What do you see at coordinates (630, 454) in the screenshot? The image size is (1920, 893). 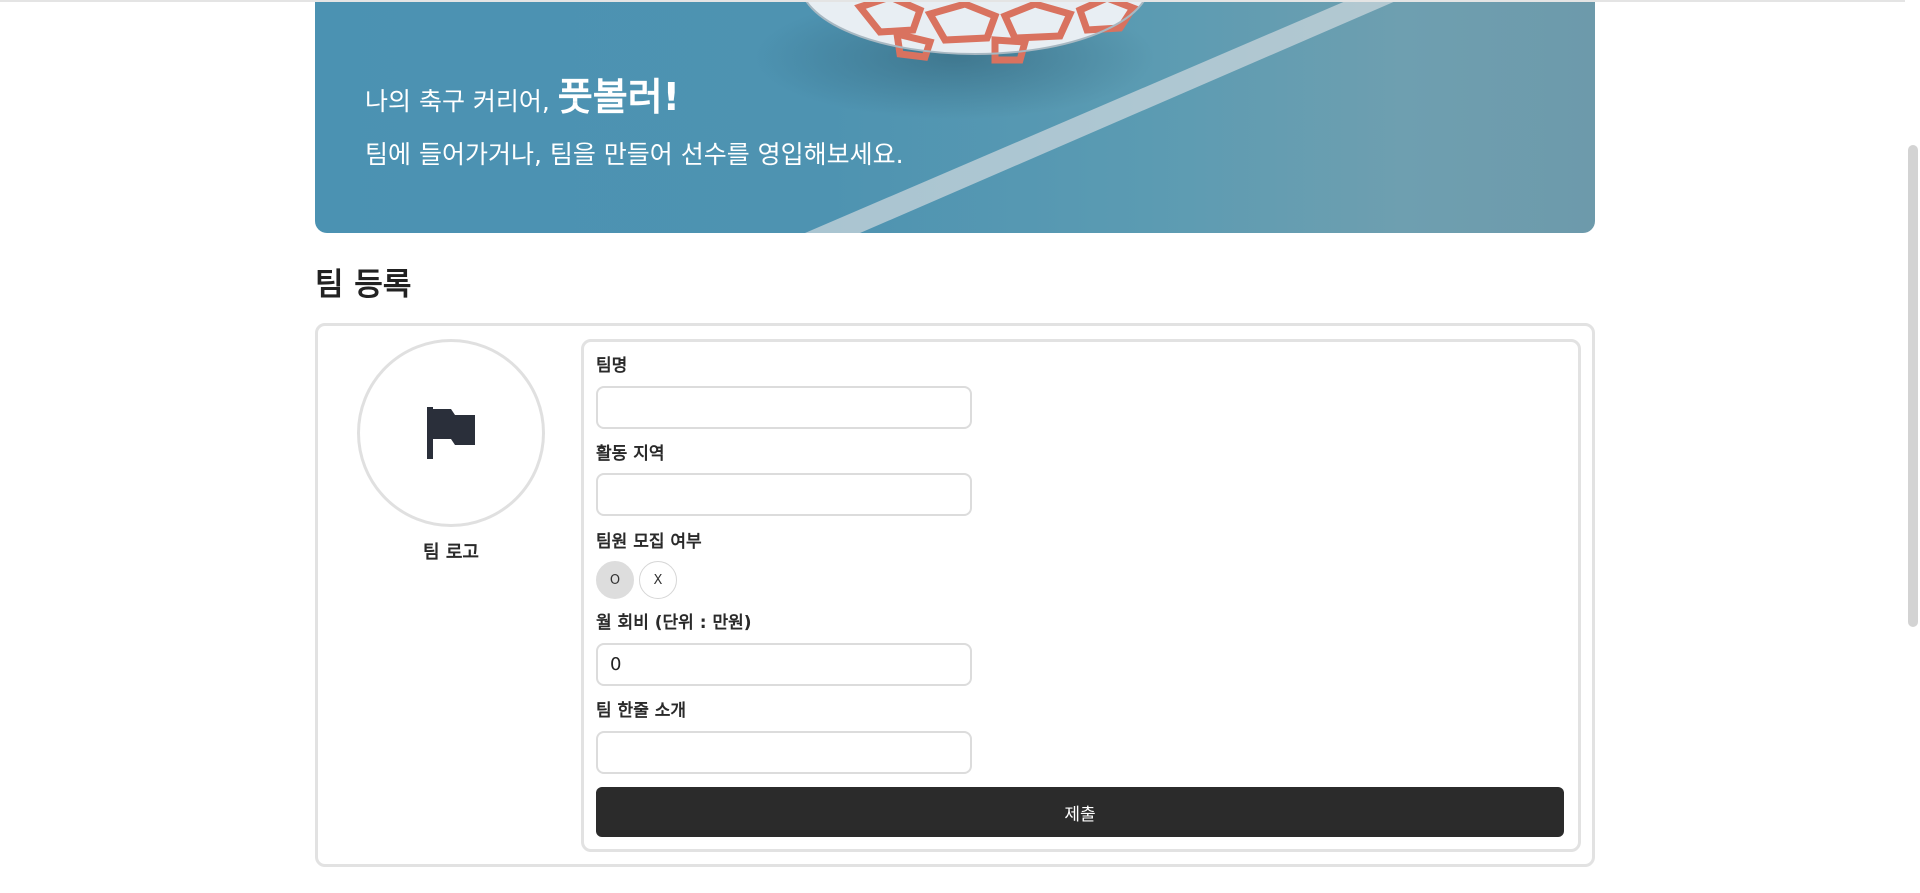 I see `region-label: 활동 지역` at bounding box center [630, 454].